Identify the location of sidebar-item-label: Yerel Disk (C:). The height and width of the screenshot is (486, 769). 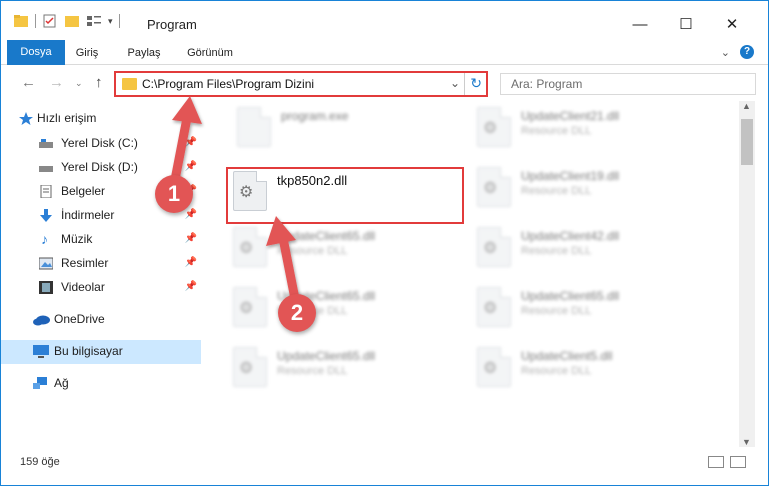
(99, 143).